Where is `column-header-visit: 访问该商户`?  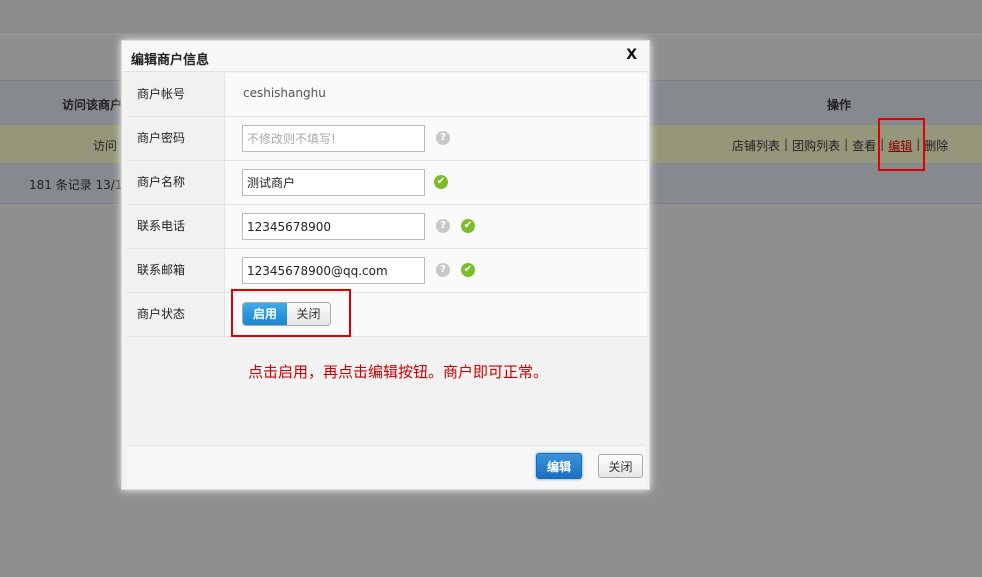 column-header-visit: 访问该商户 is located at coordinates (92, 105).